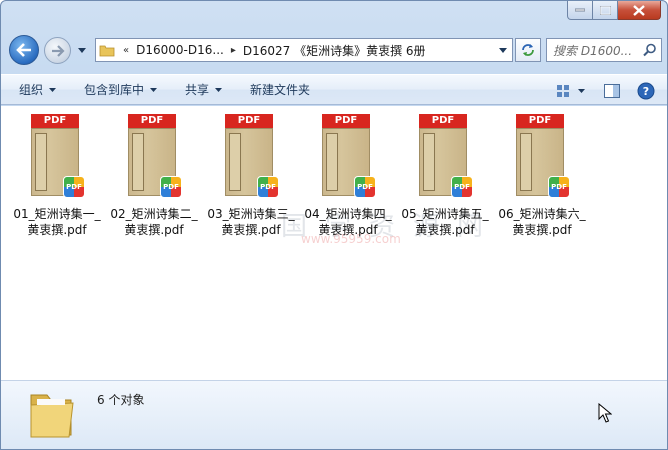 Image resolution: width=668 pixels, height=450 pixels. I want to click on back-arrow-icon, so click(23, 50).